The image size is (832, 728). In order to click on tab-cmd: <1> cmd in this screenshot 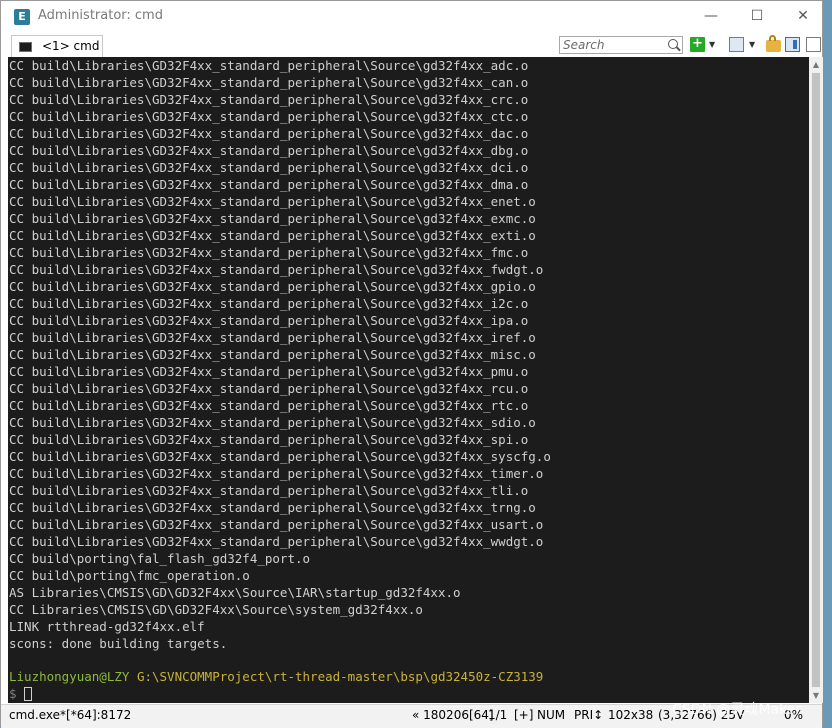, I will do `click(57, 46)`.